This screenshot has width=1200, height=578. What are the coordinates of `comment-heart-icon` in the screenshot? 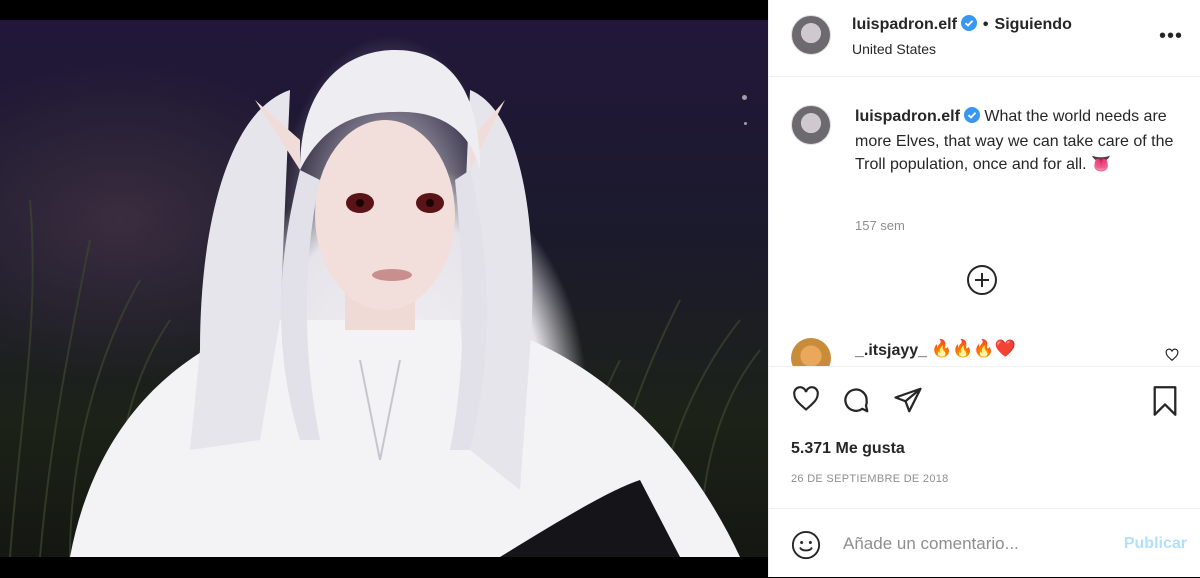 It's located at (1172, 357).